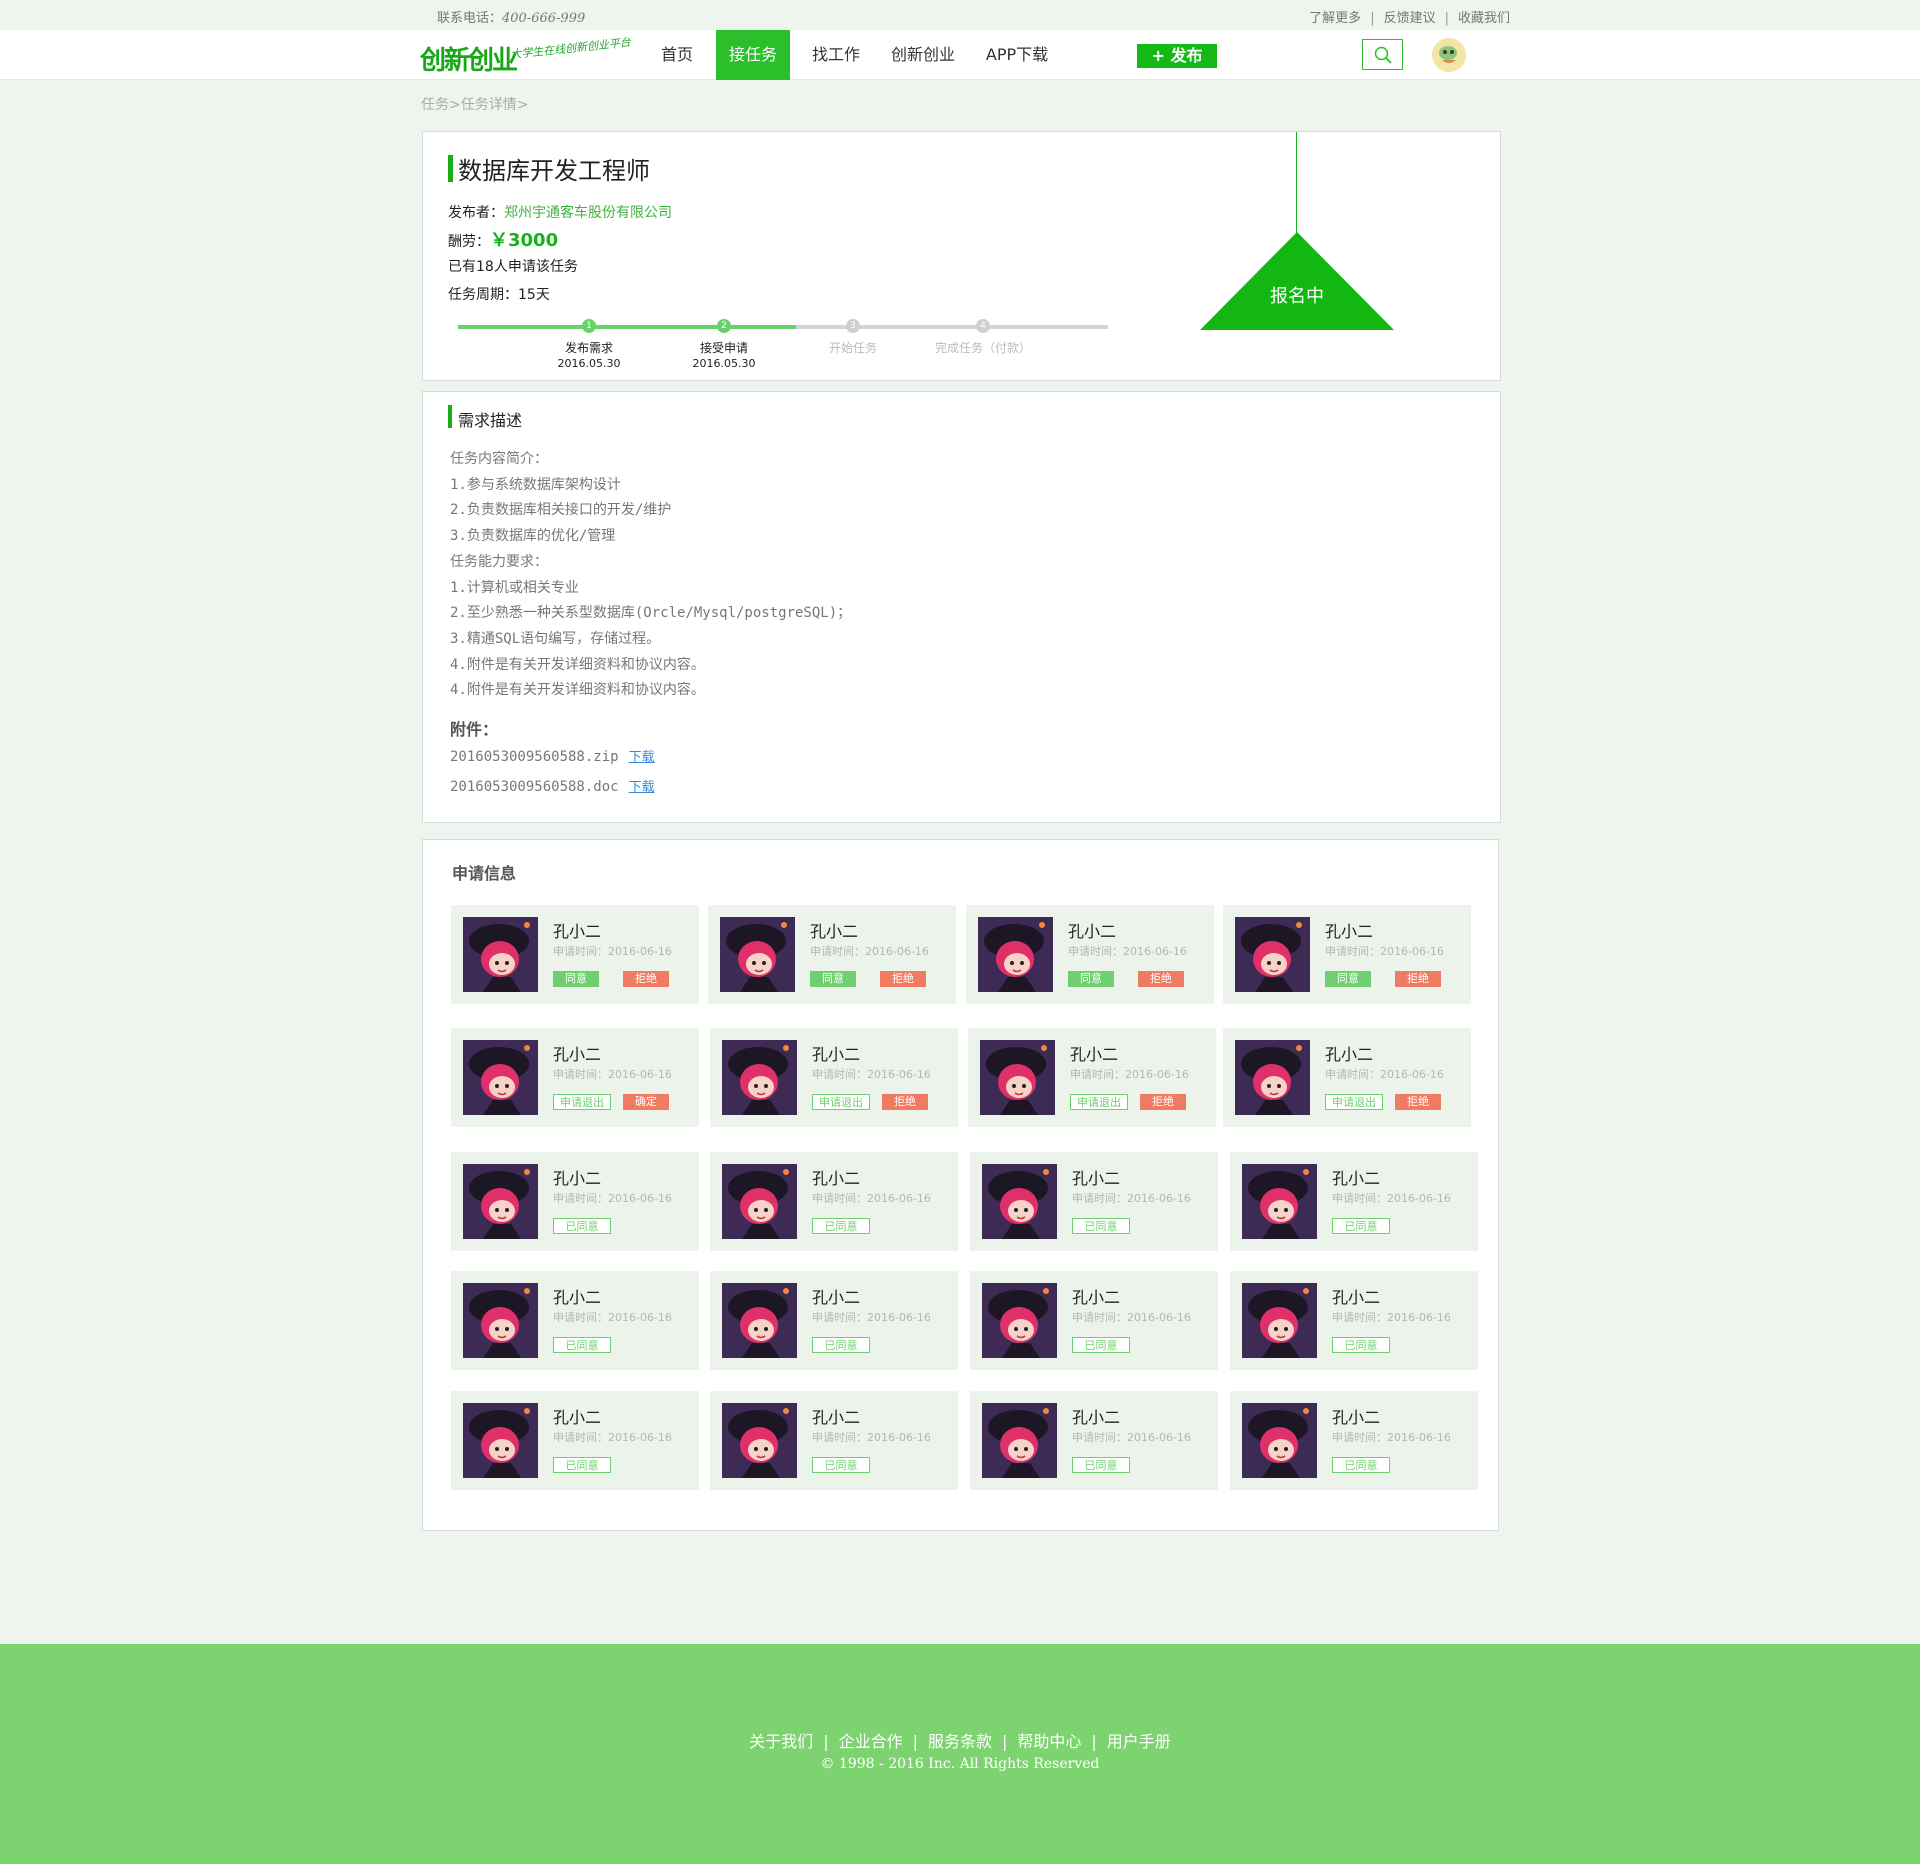  What do you see at coordinates (514, 587) in the screenshot?
I see `req-line: 1.计算机或相关专业` at bounding box center [514, 587].